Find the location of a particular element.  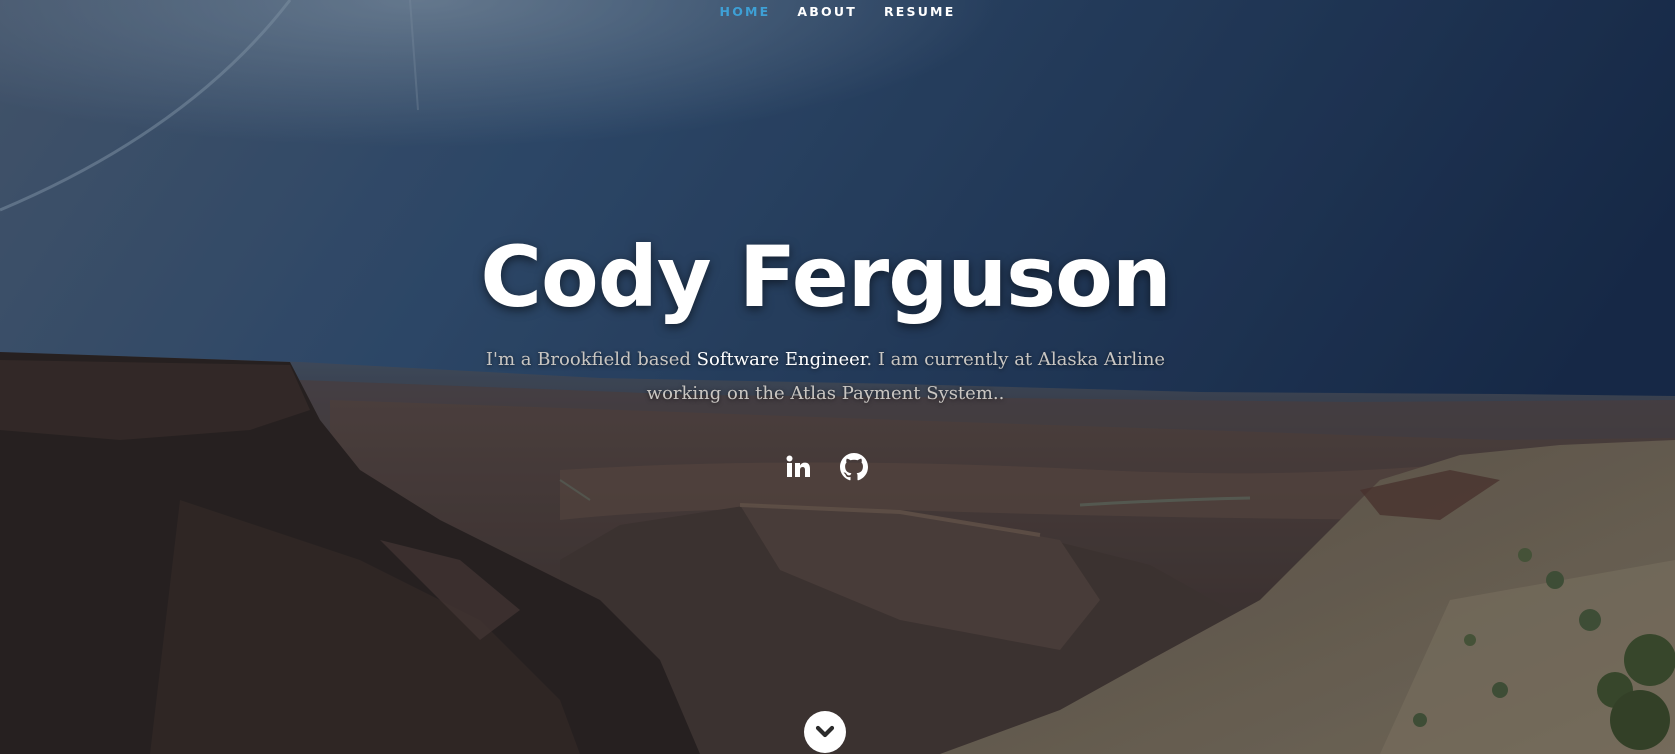

nav-resume-link: RESUME is located at coordinates (920, 11).